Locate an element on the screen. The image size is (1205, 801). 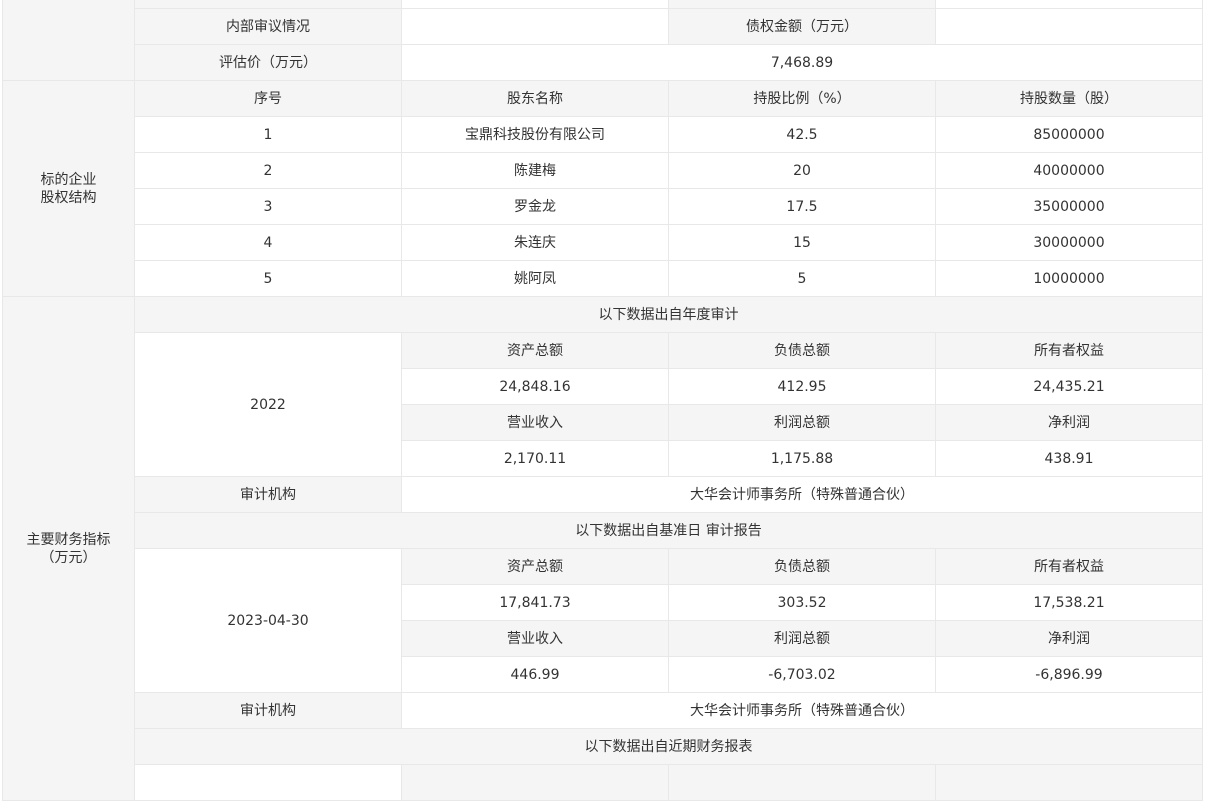
finance-section-label-line1: 主要财务指标 is located at coordinates (68, 539).